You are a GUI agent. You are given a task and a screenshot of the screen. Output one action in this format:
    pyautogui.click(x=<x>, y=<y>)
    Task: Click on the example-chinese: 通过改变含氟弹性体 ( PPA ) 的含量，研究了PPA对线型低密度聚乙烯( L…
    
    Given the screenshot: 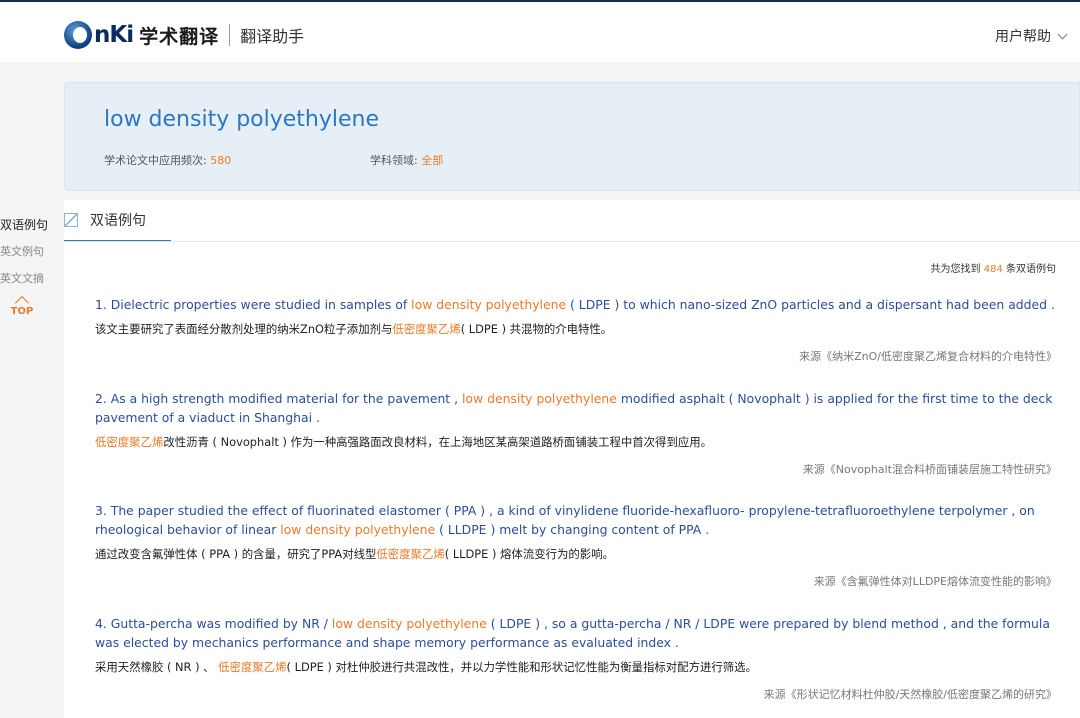 What is the action you would take?
    pyautogui.click(x=576, y=554)
    